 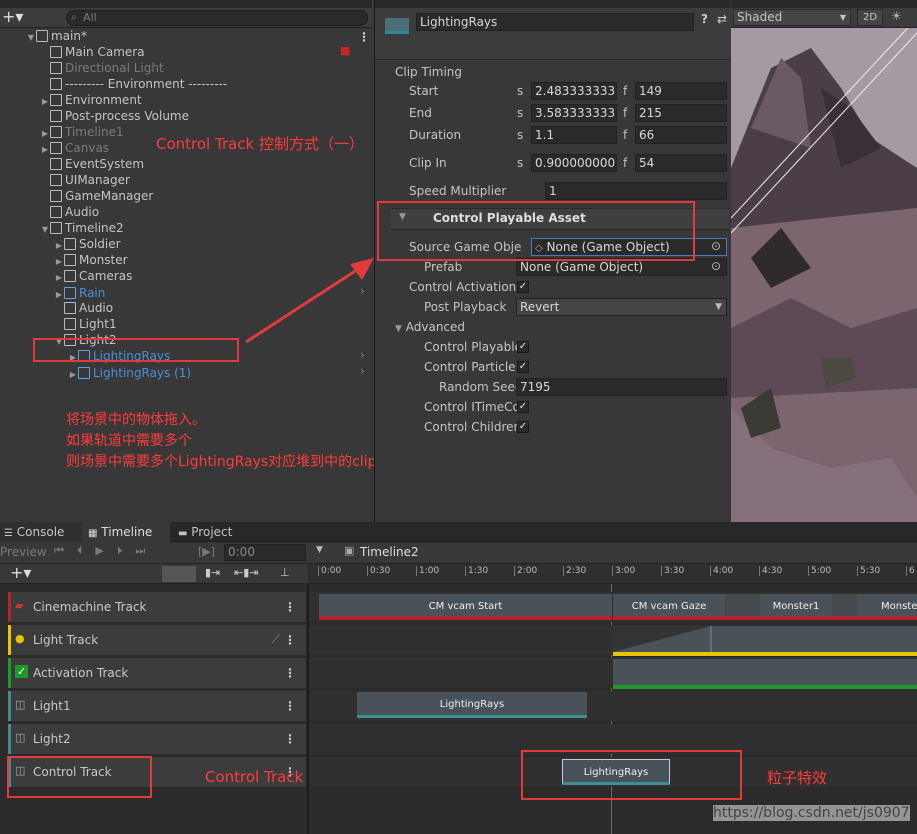 What do you see at coordinates (621, 307) in the screenshot?
I see `post-playback-dropdown: Revert ▼` at bounding box center [621, 307].